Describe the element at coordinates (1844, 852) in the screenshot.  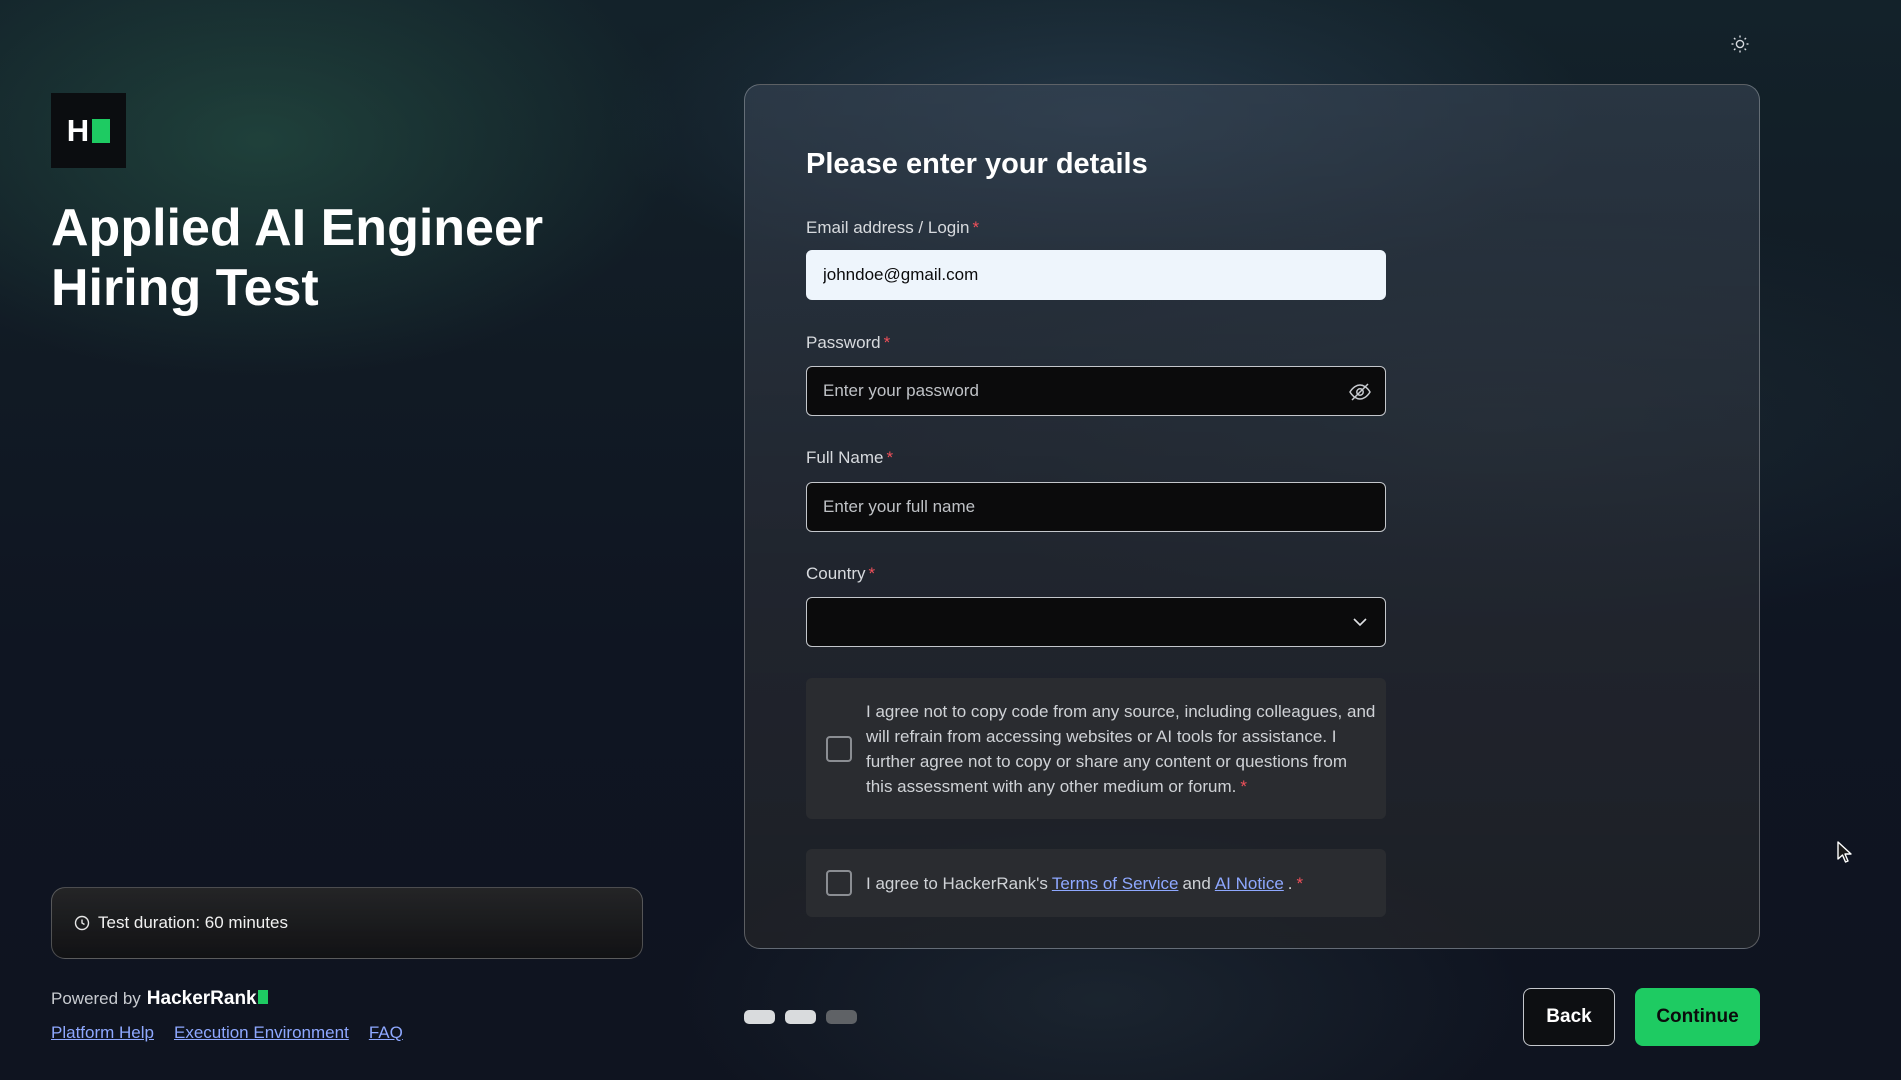
I see `mouse-cursor-icon` at that location.